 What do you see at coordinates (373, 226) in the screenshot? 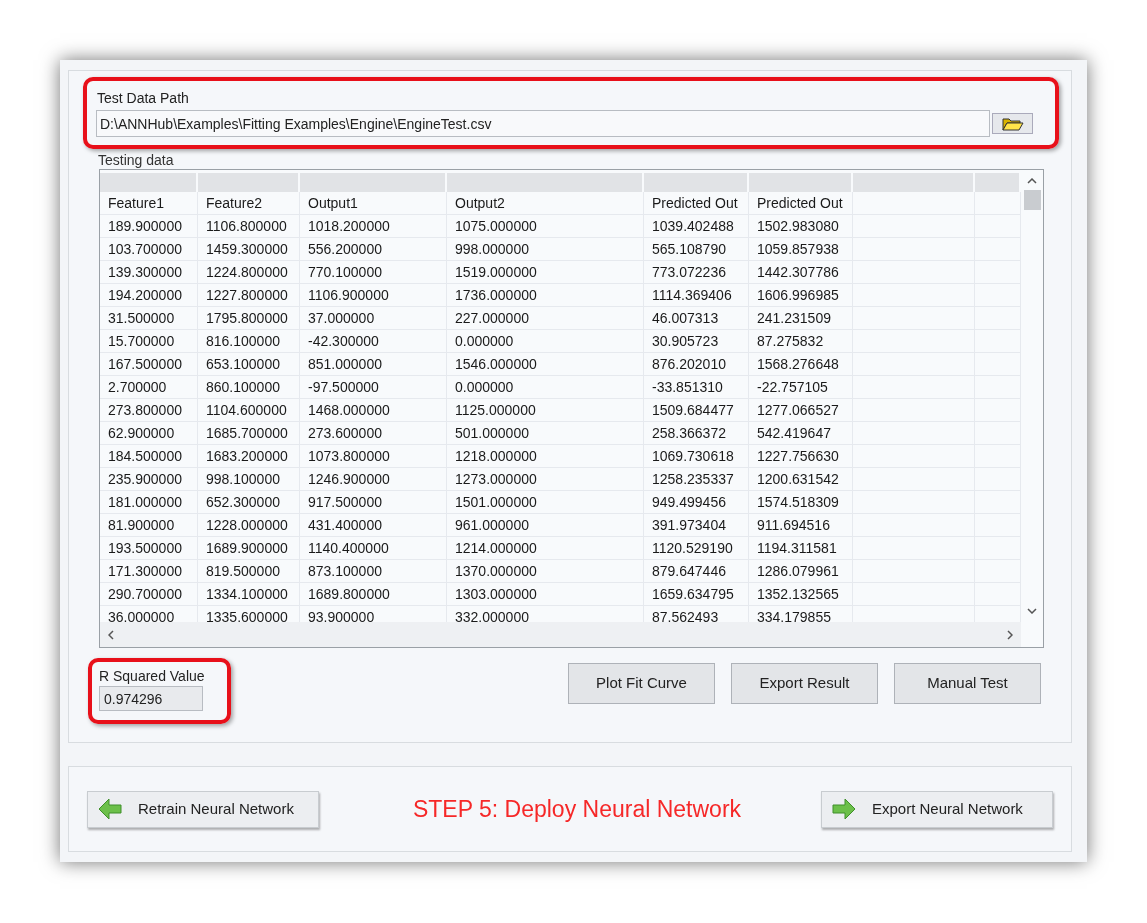
I see `table-cell: 1018.200000` at bounding box center [373, 226].